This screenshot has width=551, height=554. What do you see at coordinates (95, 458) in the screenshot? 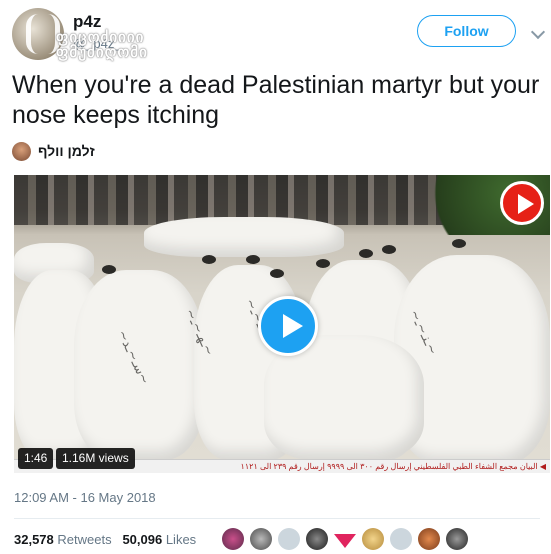
I see `video-views: 1.16M views` at bounding box center [95, 458].